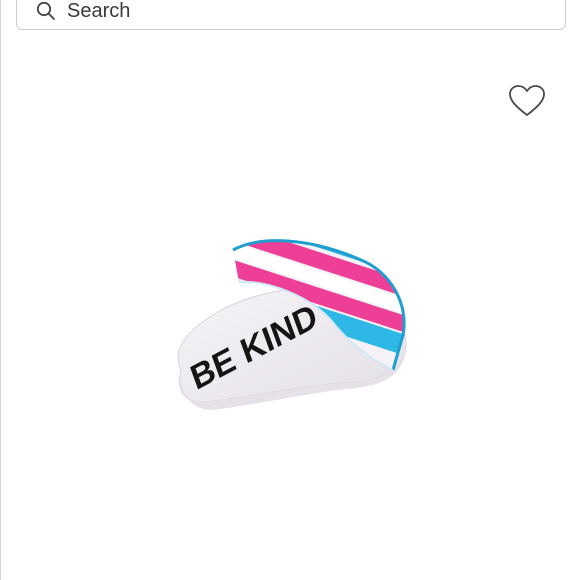 This screenshot has height=580, width=580. What do you see at coordinates (292, 324) in the screenshot?
I see `slide-sandal-illustration: BE KIND` at bounding box center [292, 324].